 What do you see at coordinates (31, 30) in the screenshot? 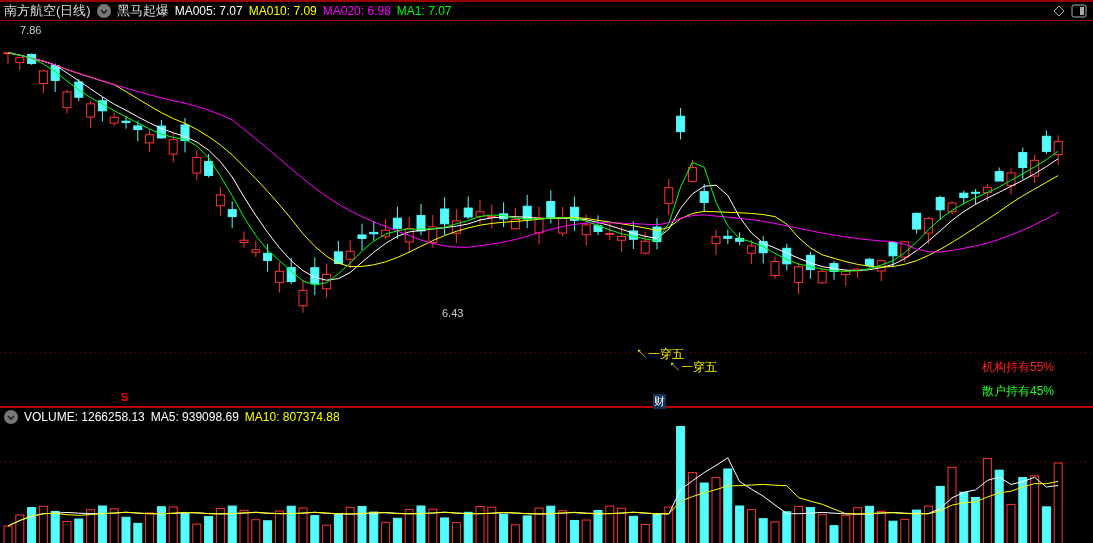
I see `high-price-label: 7.86` at bounding box center [31, 30].